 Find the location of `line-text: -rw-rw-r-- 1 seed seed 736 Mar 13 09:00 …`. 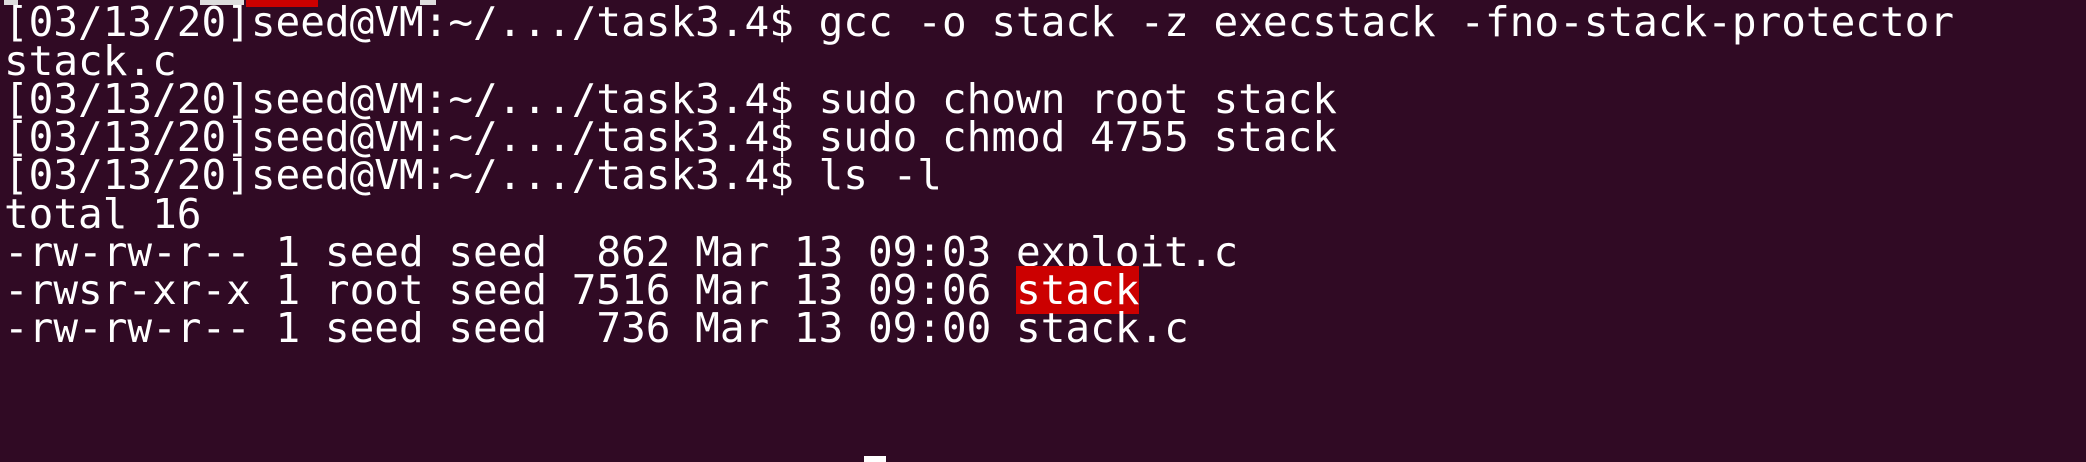

line-text: -rw-rw-r-- 1 seed seed 736 Mar 13 09:00 … is located at coordinates (596, 328).